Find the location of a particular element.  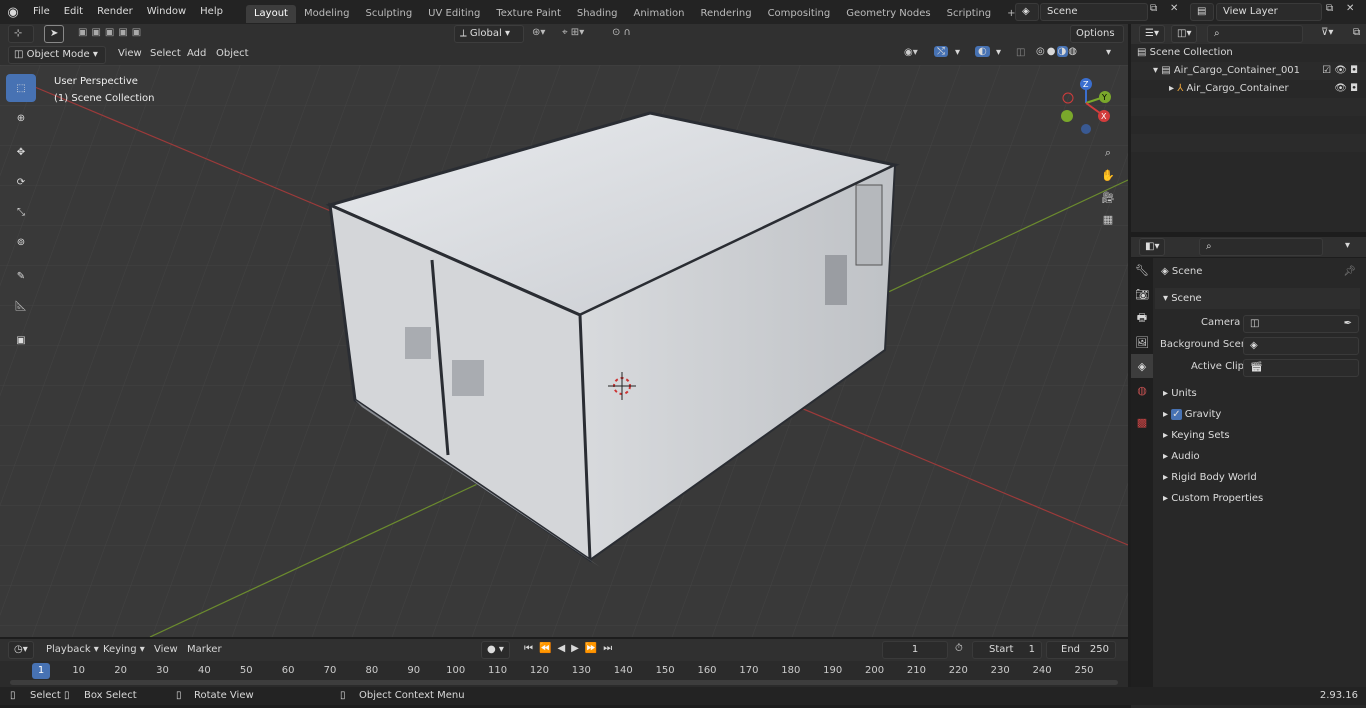

tab-geometry-nodes: Geometry Nodes is located at coordinates (888, 14).